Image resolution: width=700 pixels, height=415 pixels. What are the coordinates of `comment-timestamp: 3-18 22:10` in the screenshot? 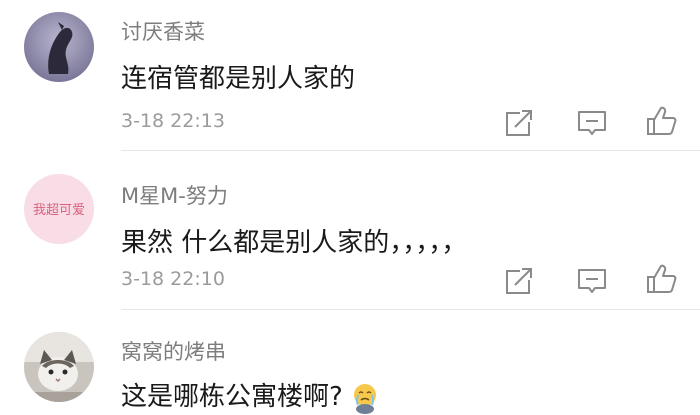 It's located at (173, 279).